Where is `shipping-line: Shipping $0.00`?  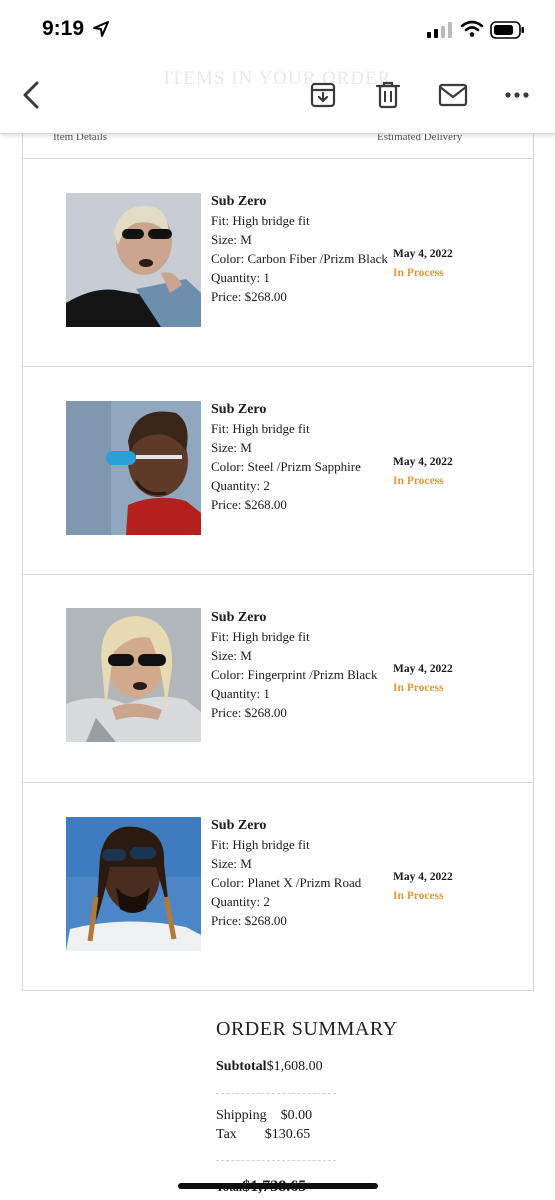
shipping-line: Shipping $0.00 is located at coordinates (264, 1116).